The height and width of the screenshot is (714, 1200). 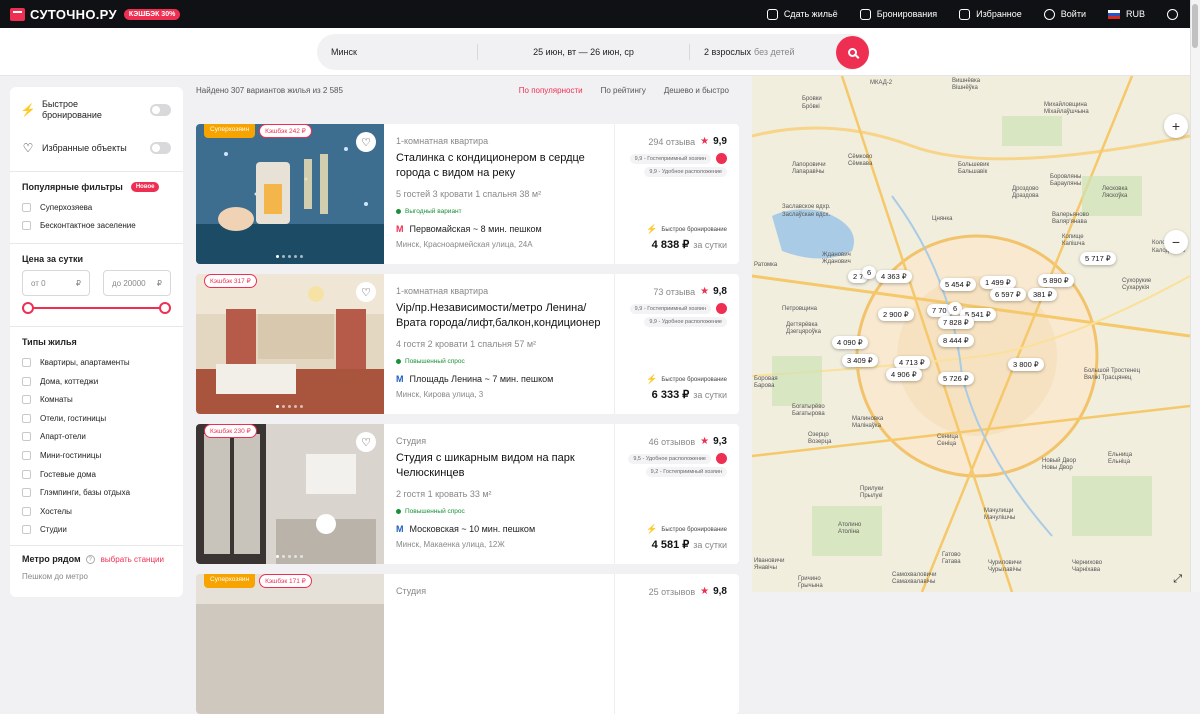 I want to click on page-scrollbar, so click(x=1195, y=296).